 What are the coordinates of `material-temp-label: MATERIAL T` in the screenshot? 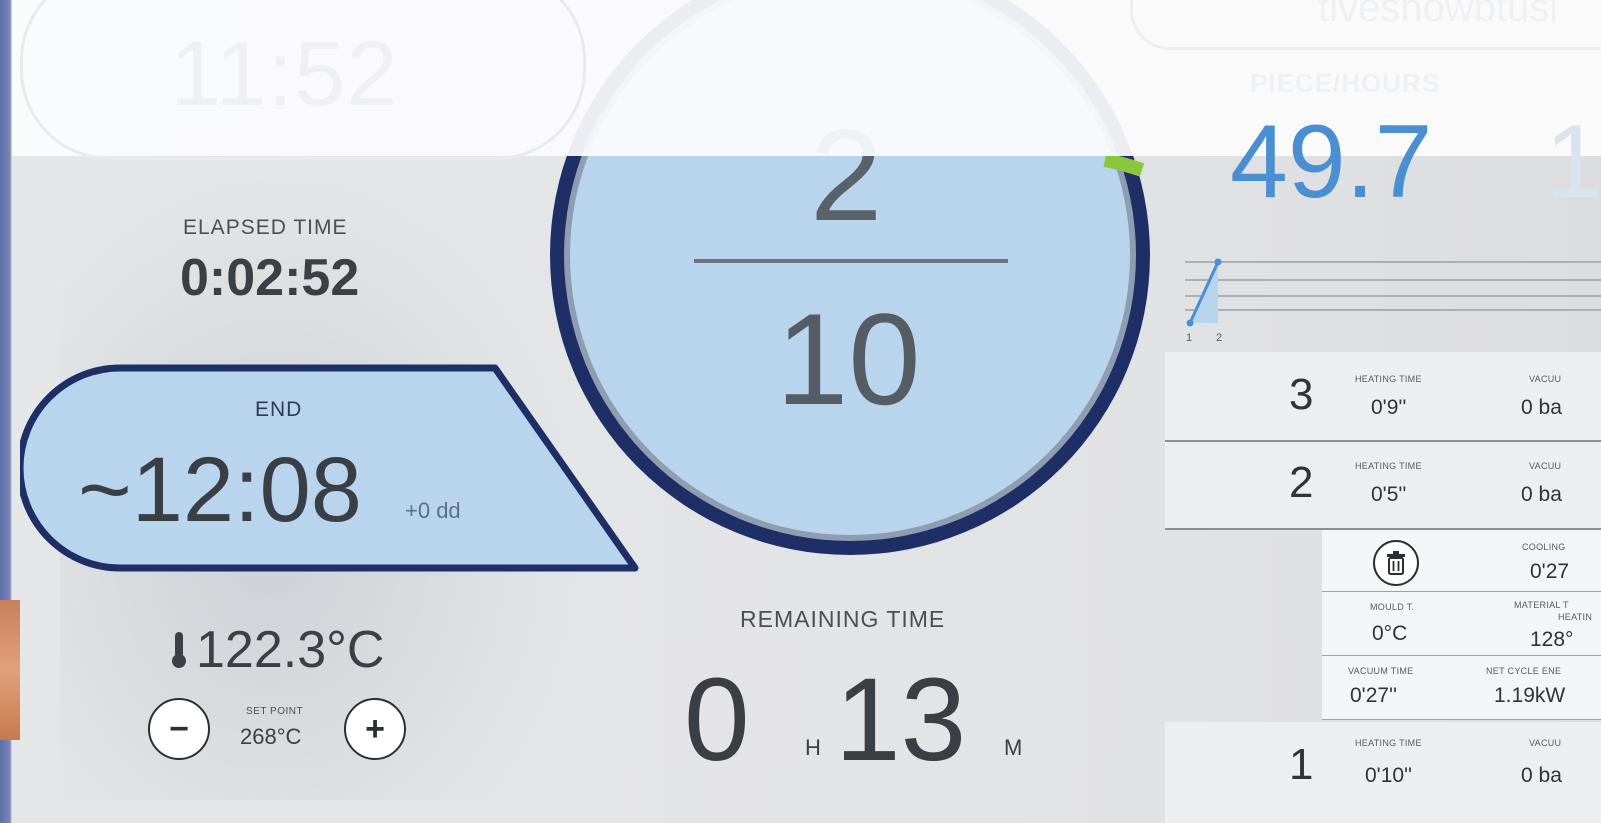 It's located at (1541, 605).